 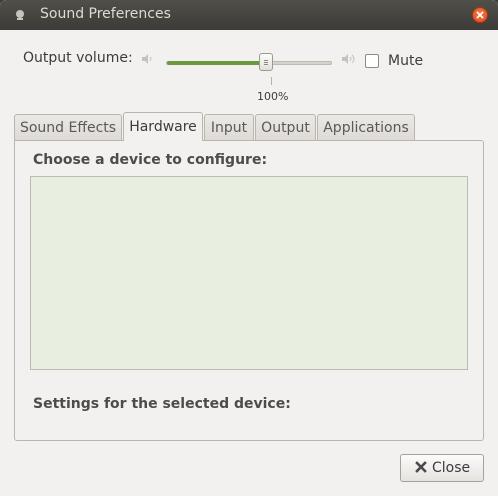 What do you see at coordinates (217, 63) in the screenshot?
I see `volume-slider-fill` at bounding box center [217, 63].